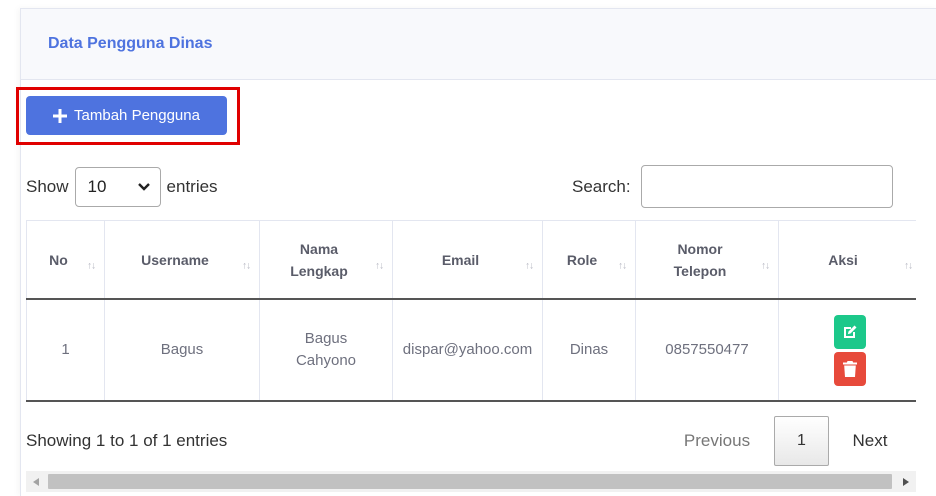 The height and width of the screenshot is (496, 936). Describe the element at coordinates (143, 187) in the screenshot. I see `chevron-down-icon` at that location.